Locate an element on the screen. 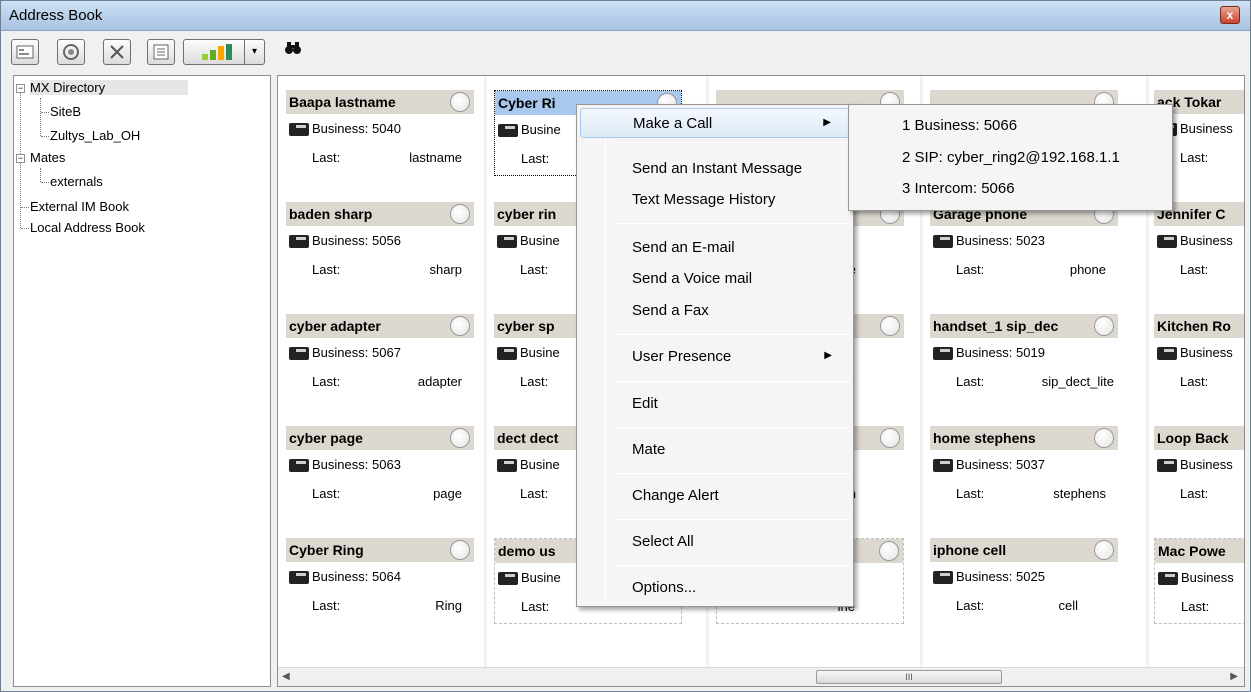 The height and width of the screenshot is (692, 1251). contact-card: cyber page Business: 5063 Last: page is located at coordinates (380, 469).